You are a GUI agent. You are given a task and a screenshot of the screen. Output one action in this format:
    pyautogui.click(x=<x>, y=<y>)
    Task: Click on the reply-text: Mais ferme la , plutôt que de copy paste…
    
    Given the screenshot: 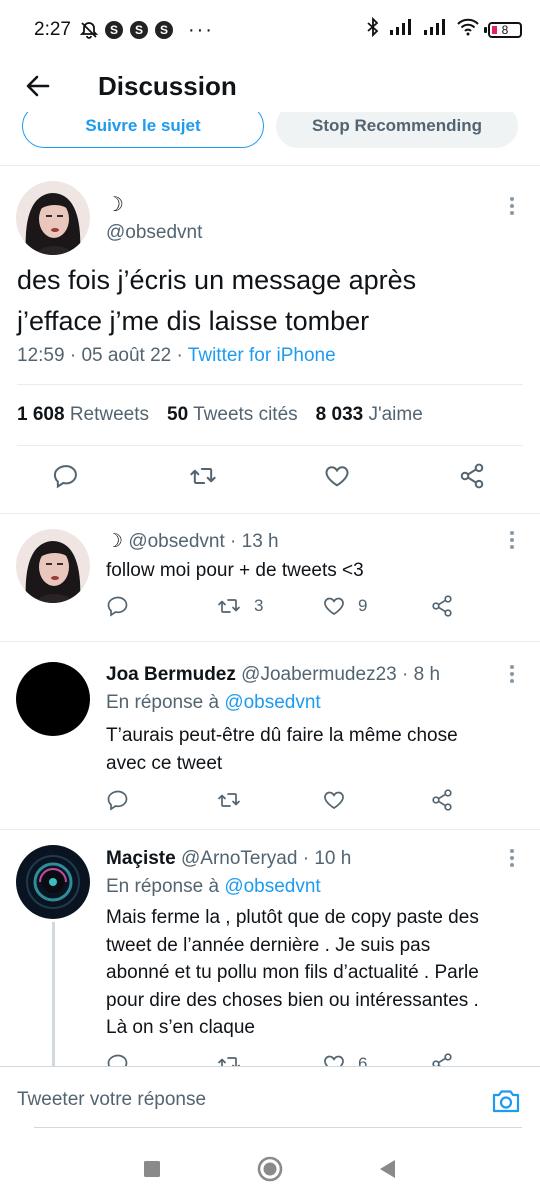 What is the action you would take?
    pyautogui.click(x=316, y=973)
    